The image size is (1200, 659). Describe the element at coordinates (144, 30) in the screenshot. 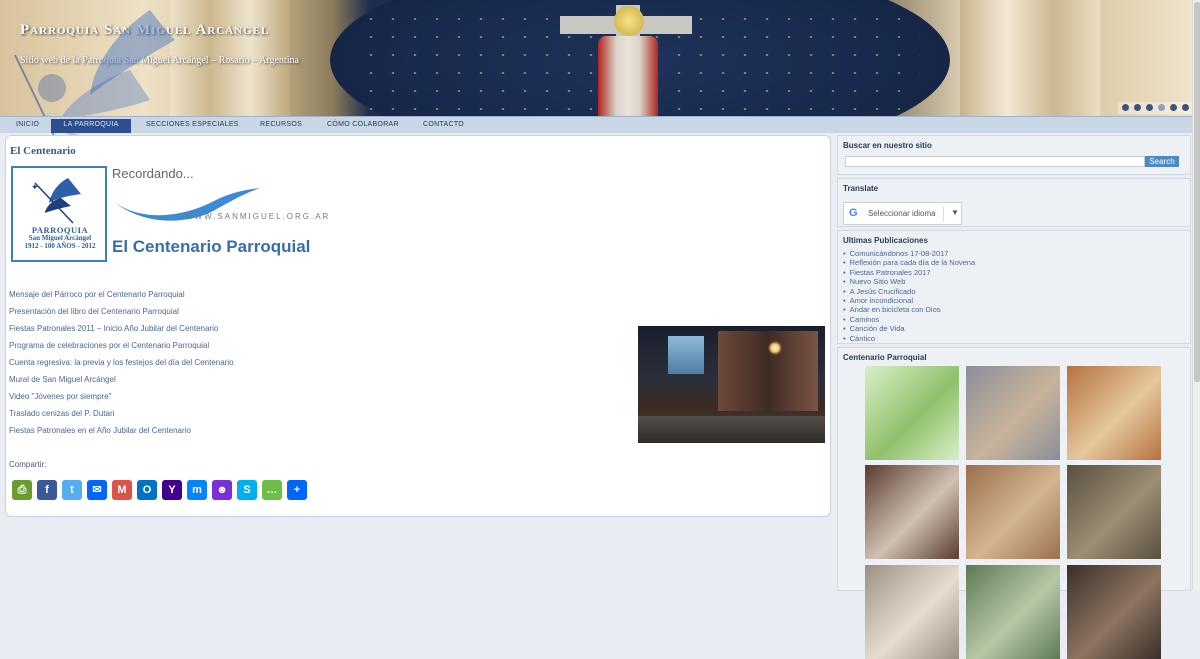

I see `site-title: Parroquia San Miguel Arcángel` at that location.